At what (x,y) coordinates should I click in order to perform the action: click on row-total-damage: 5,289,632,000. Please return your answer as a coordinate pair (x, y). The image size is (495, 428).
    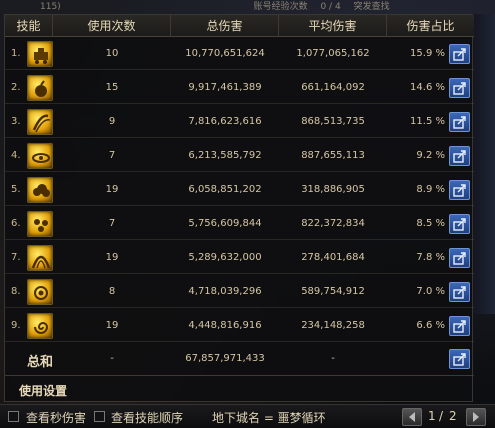
    Looking at the image, I should click on (225, 257).